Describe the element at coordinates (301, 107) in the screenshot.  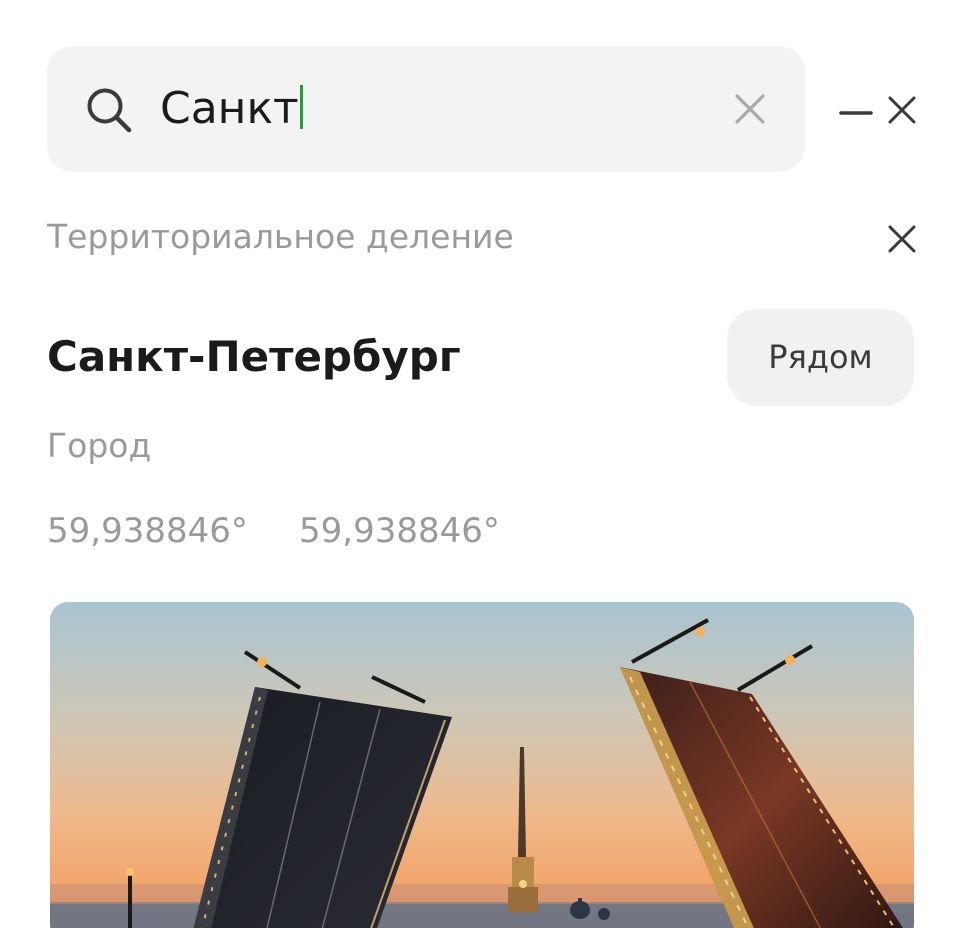
I see `text-caret` at that location.